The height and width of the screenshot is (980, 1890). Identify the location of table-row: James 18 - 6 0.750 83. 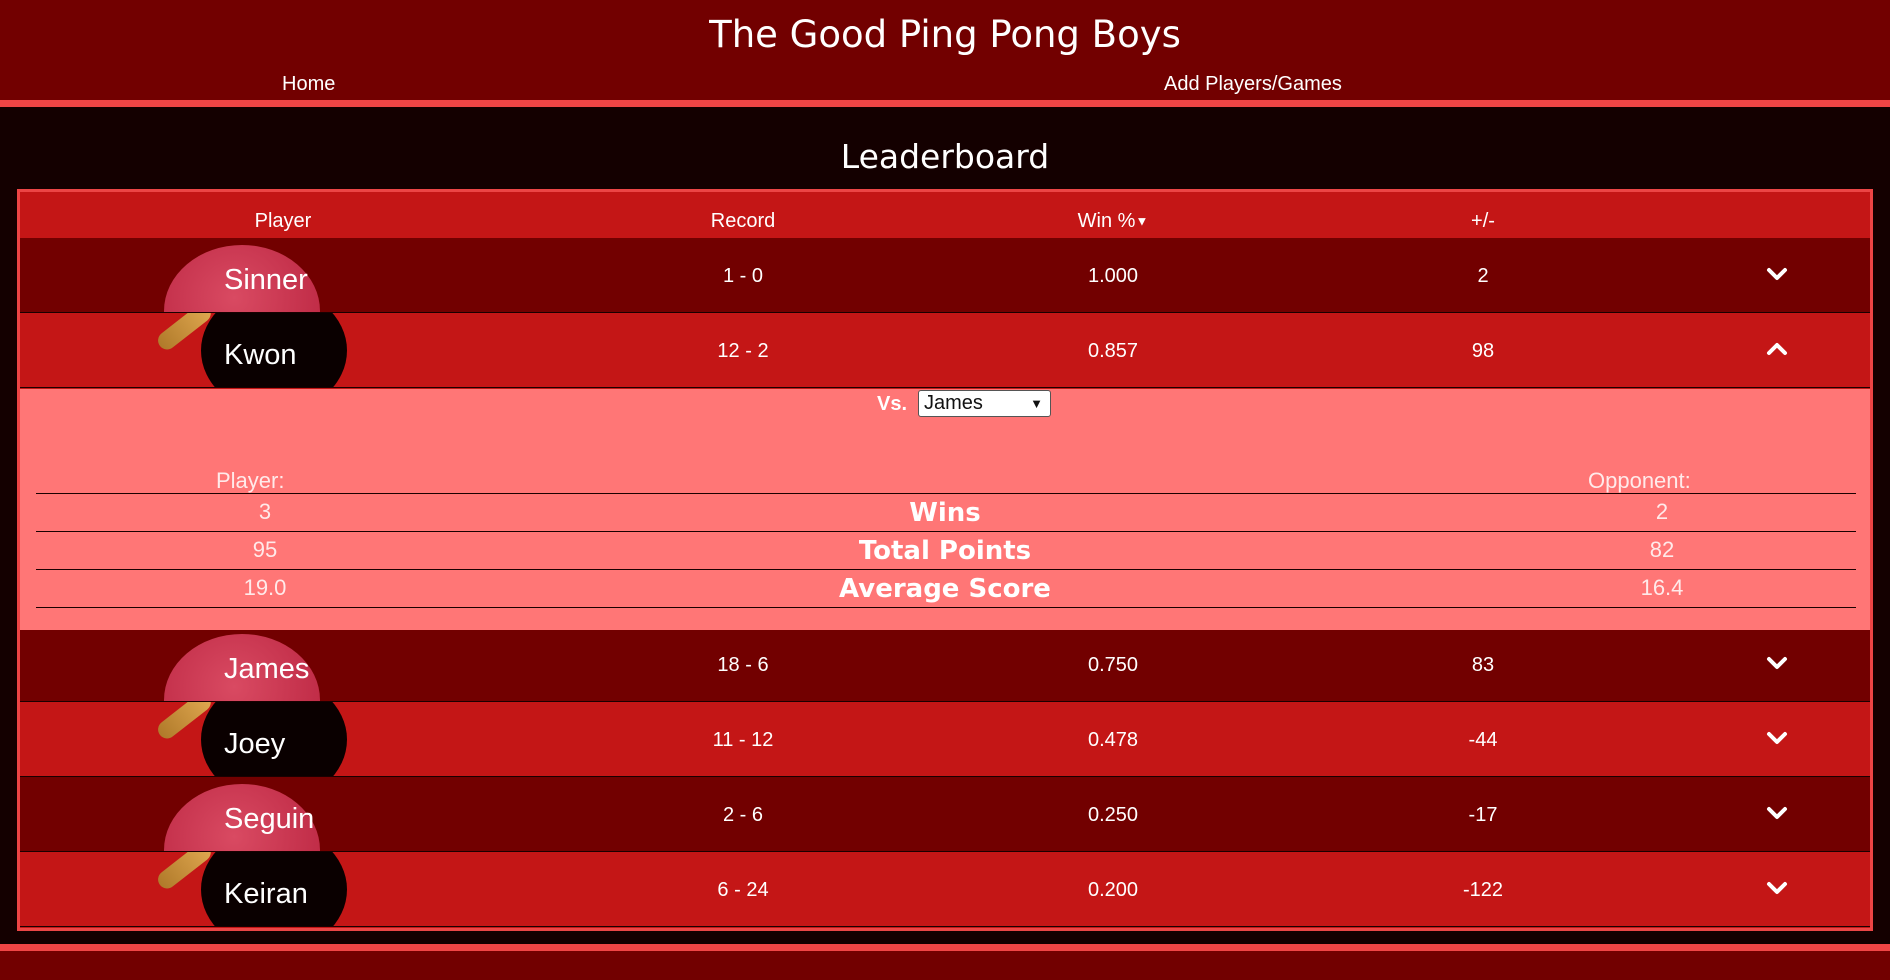
(945, 664).